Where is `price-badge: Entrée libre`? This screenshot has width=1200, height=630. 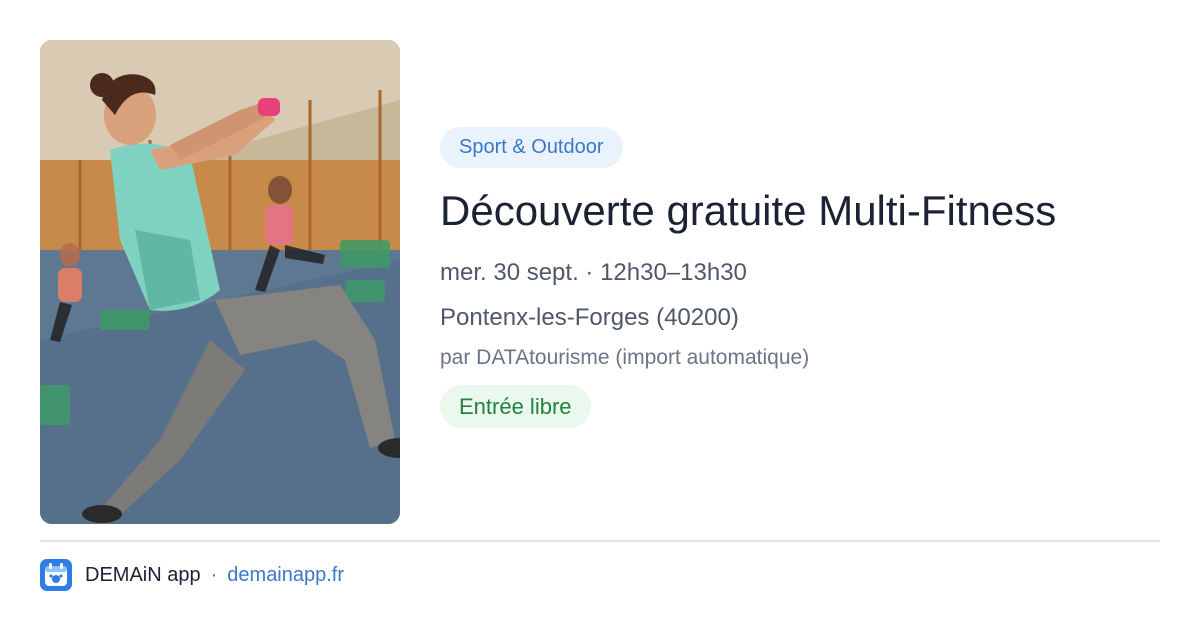 price-badge: Entrée libre is located at coordinates (515, 406).